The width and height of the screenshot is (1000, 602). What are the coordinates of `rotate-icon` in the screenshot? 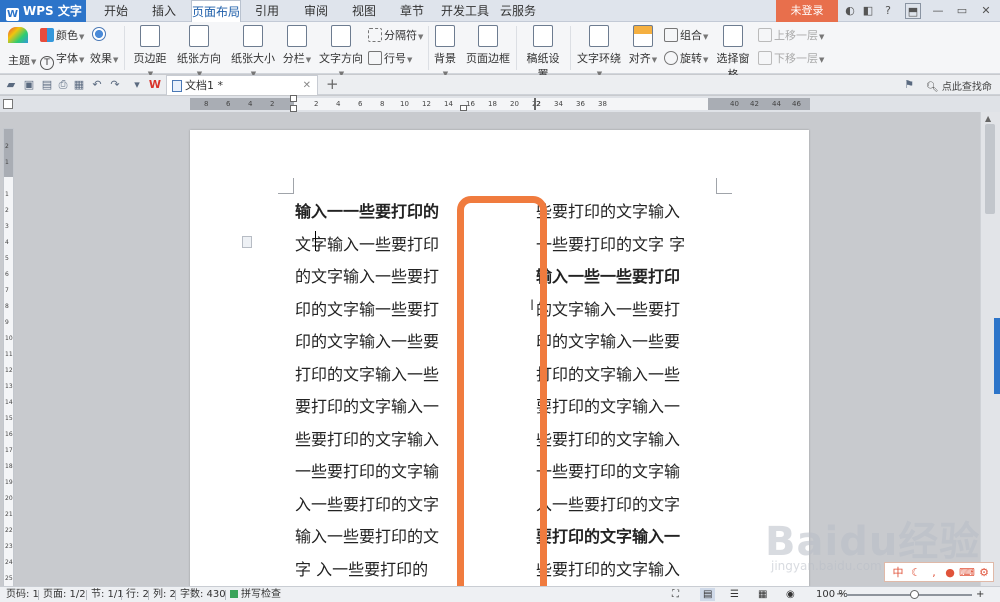 It's located at (671, 58).